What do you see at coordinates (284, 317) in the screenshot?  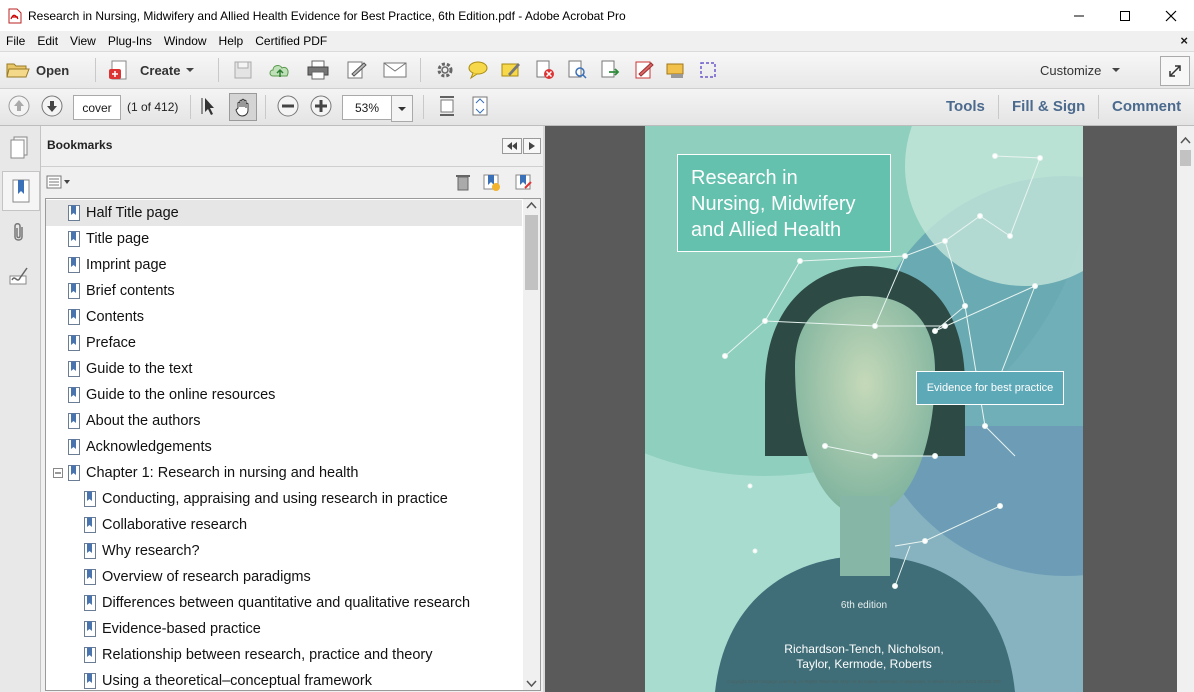 I see `bookmark-item: Contents` at bounding box center [284, 317].